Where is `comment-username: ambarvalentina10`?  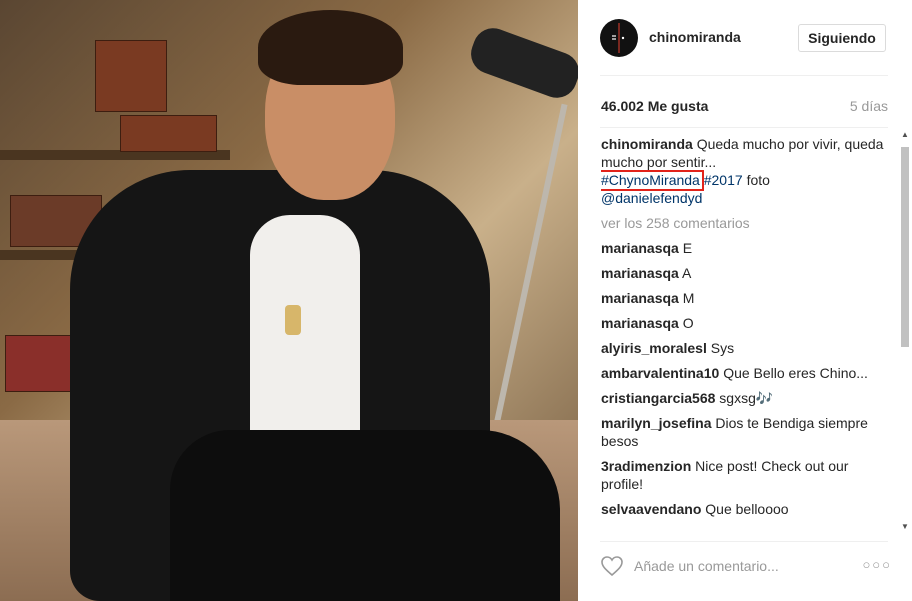 comment-username: ambarvalentina10 is located at coordinates (660, 373).